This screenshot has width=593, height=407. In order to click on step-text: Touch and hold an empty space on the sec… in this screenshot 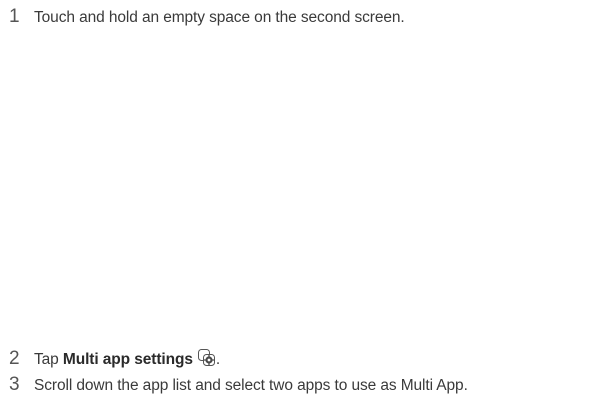, I will do `click(219, 17)`.